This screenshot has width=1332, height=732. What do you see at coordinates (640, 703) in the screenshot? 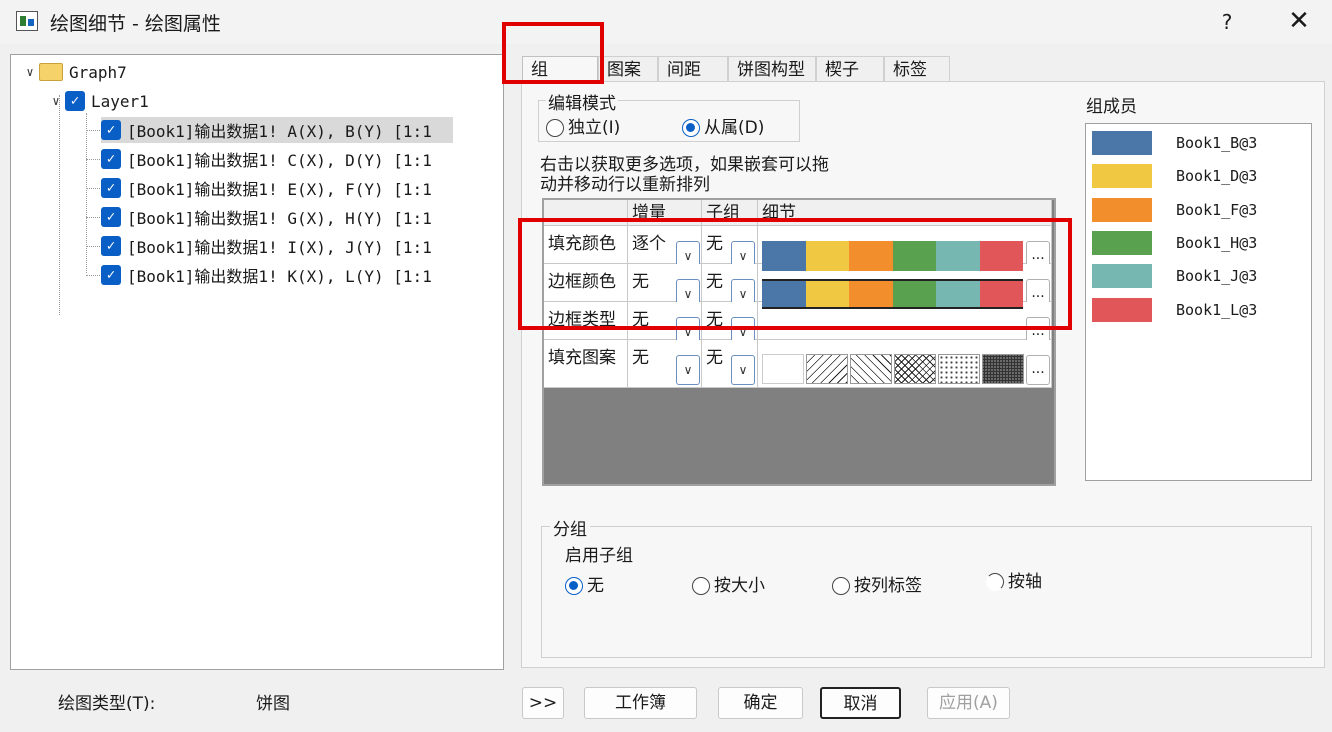
I see `workbook-button: 工作簿` at bounding box center [640, 703].